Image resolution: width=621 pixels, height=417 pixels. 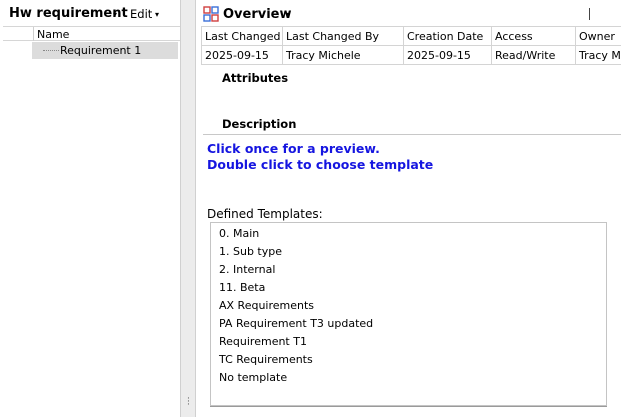 I want to click on tree-item-requirement-1: Requirement 1, so click(x=105, y=50).